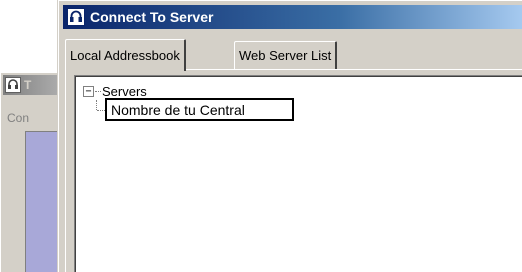 The image size is (522, 272). Describe the element at coordinates (98, 91) in the screenshot. I see `tree-connector` at that location.